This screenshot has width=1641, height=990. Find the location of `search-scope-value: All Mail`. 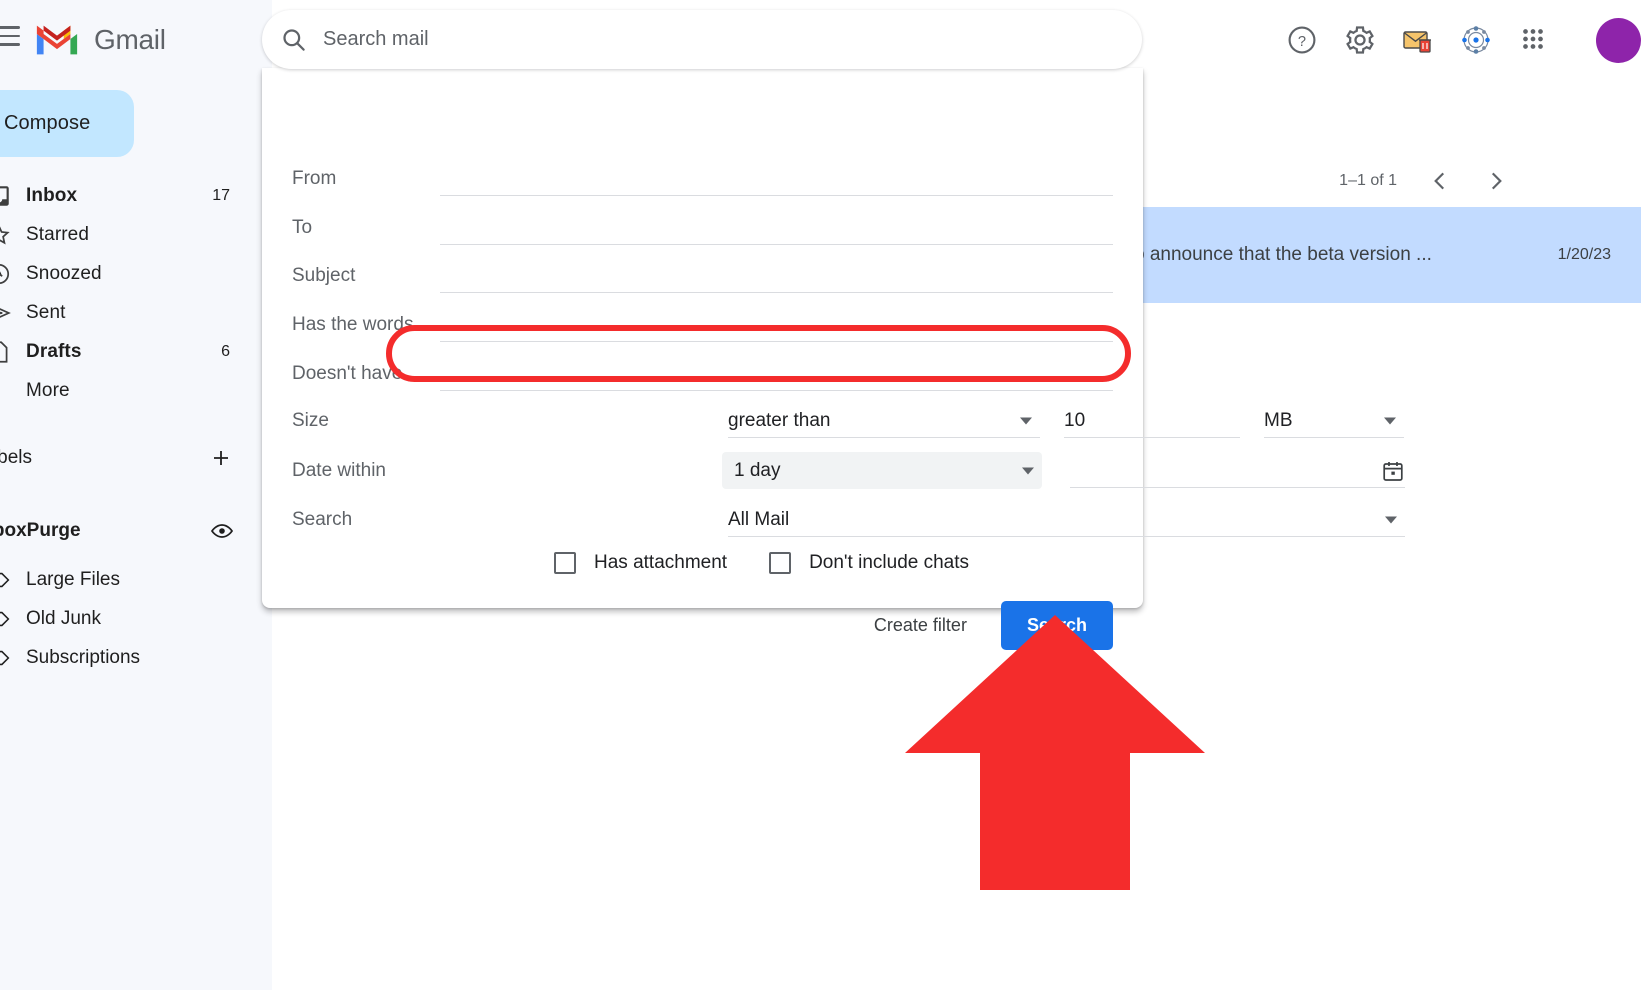

search-scope-value: All Mail is located at coordinates (759, 519).